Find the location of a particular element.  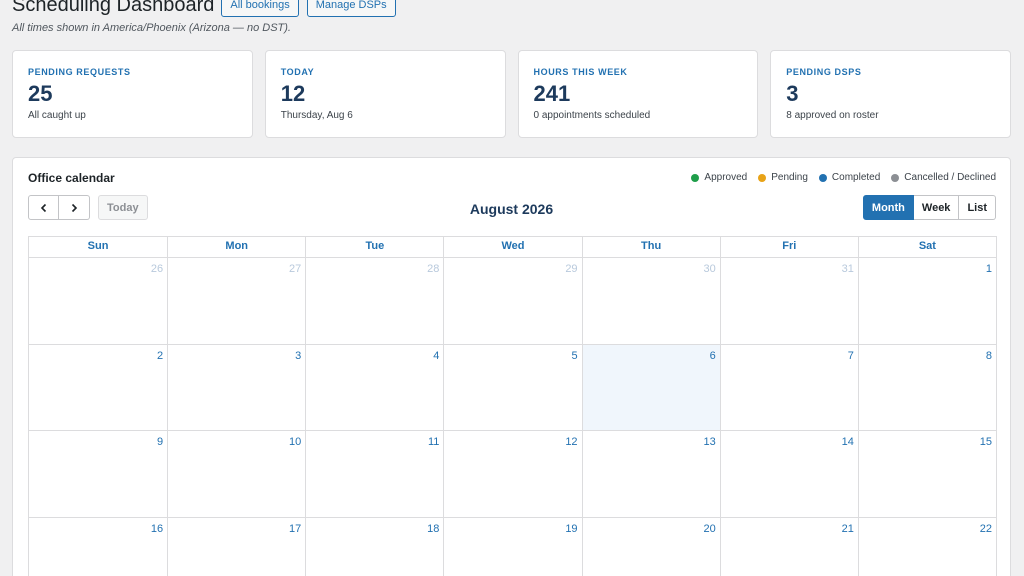

day-cell: 8 is located at coordinates (926, 387).